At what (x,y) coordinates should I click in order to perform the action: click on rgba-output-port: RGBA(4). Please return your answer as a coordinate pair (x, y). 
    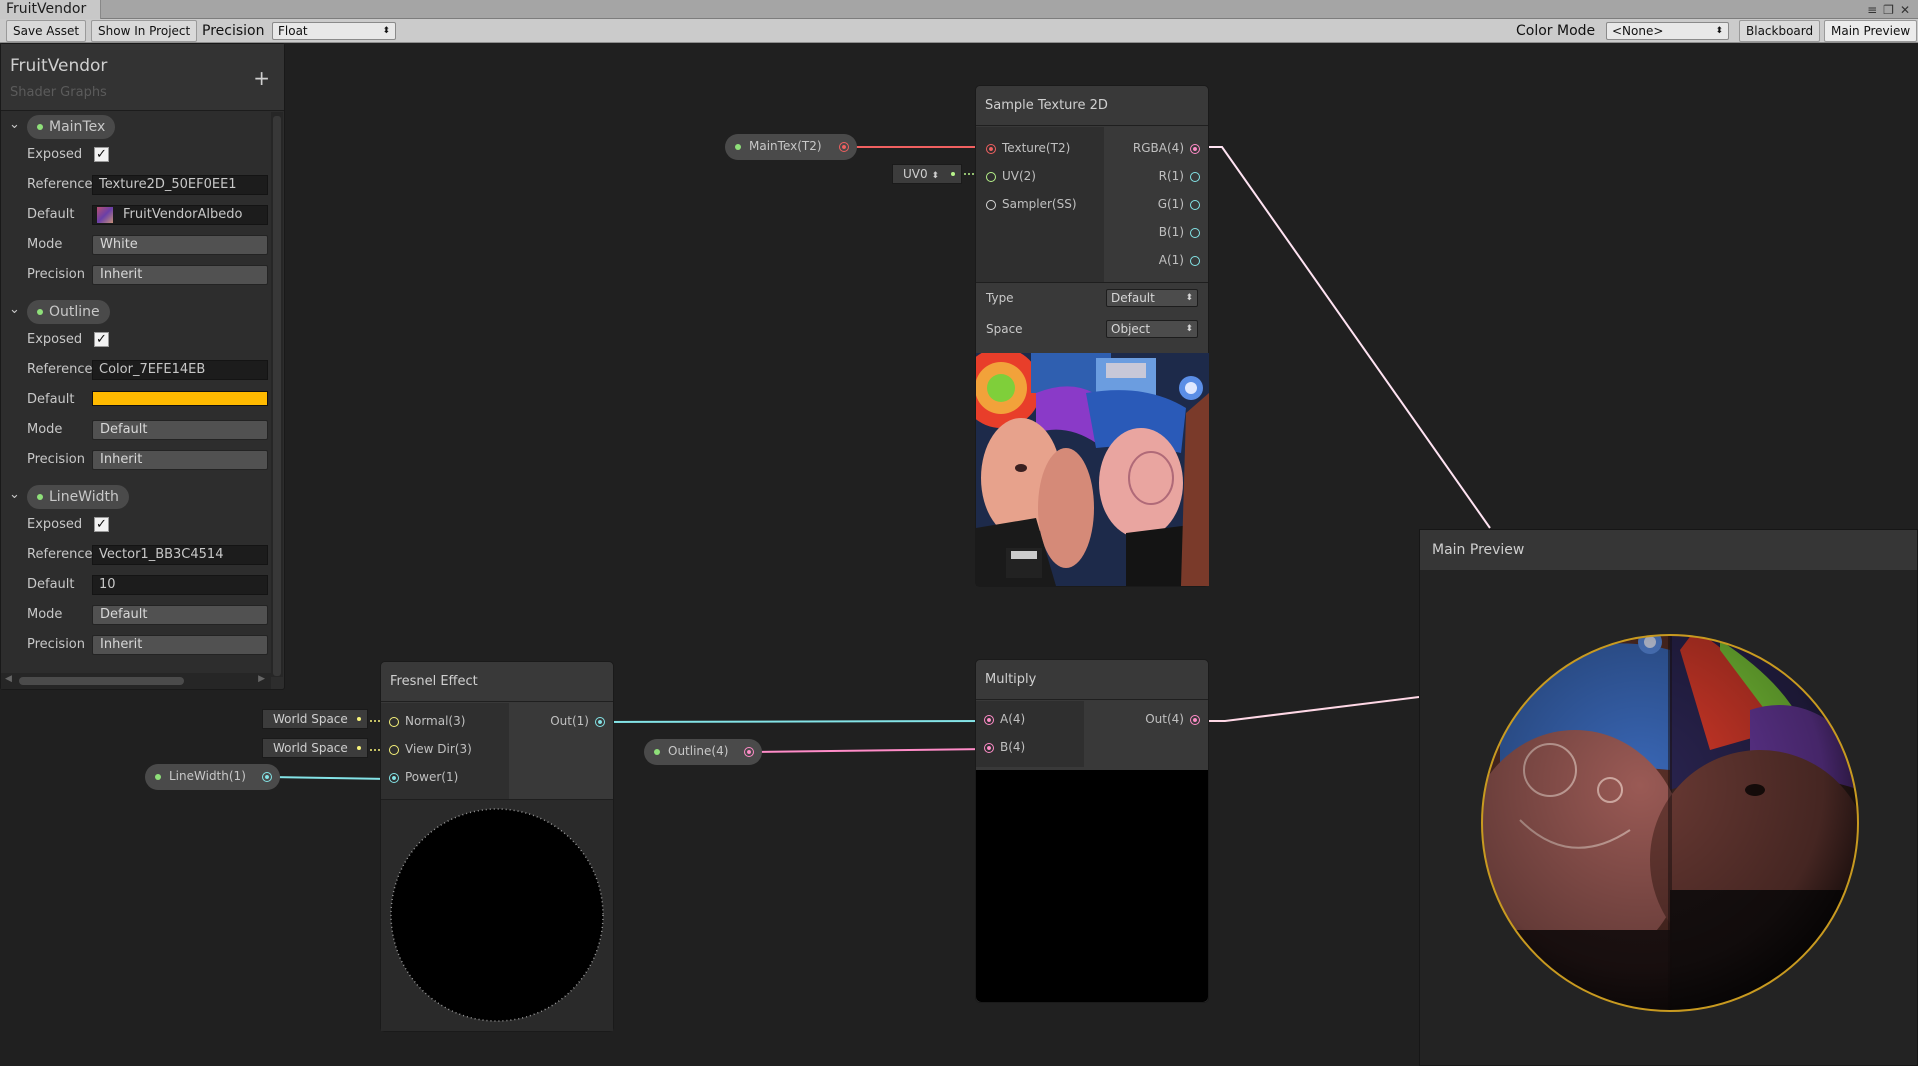
    Looking at the image, I should click on (1155, 149).